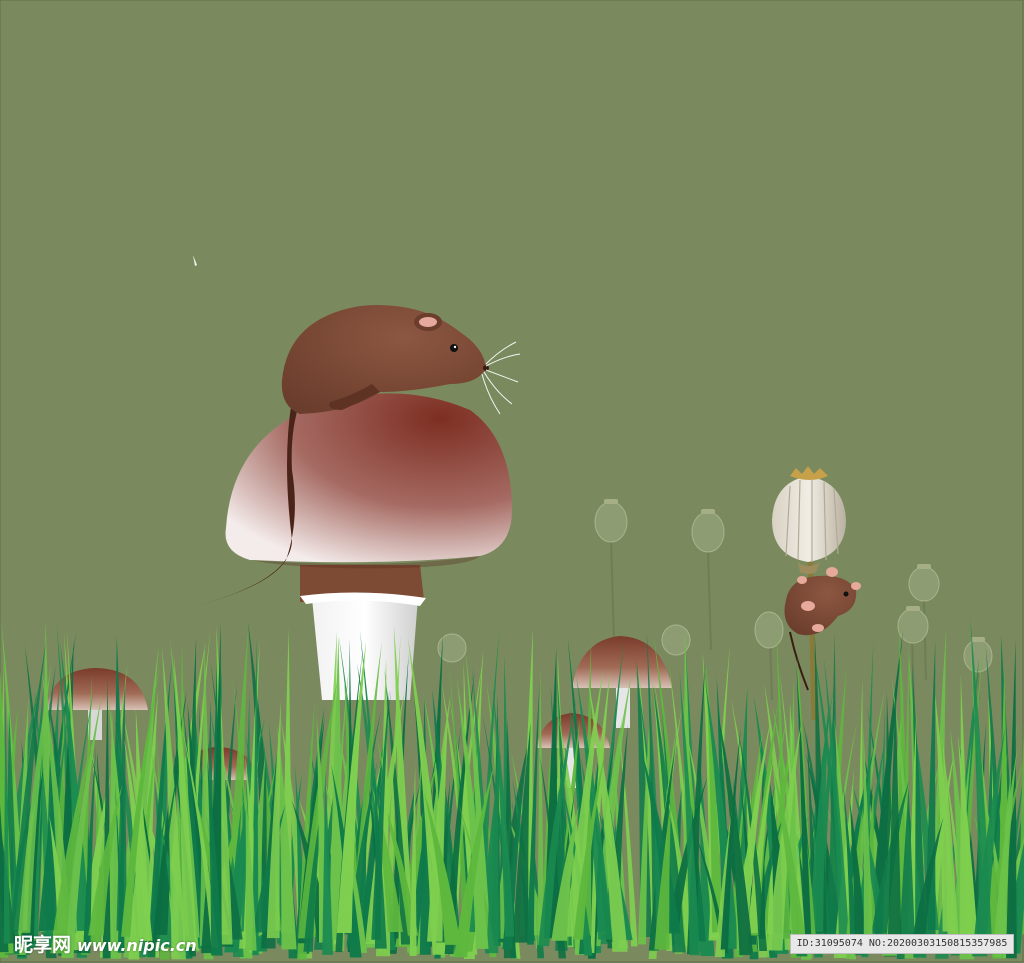 This screenshot has height=963, width=1024. What do you see at coordinates (137, 945) in the screenshot?
I see `watermark-site: www.nipic.cn` at bounding box center [137, 945].